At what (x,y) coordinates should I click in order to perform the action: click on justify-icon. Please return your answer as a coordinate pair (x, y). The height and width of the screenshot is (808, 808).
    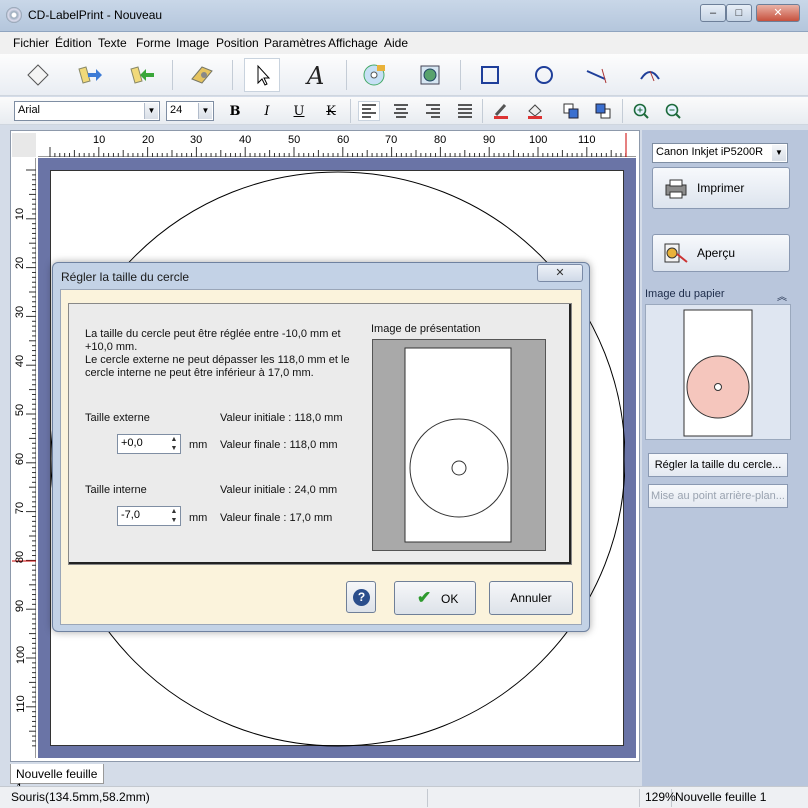
    Looking at the image, I should click on (465, 111).